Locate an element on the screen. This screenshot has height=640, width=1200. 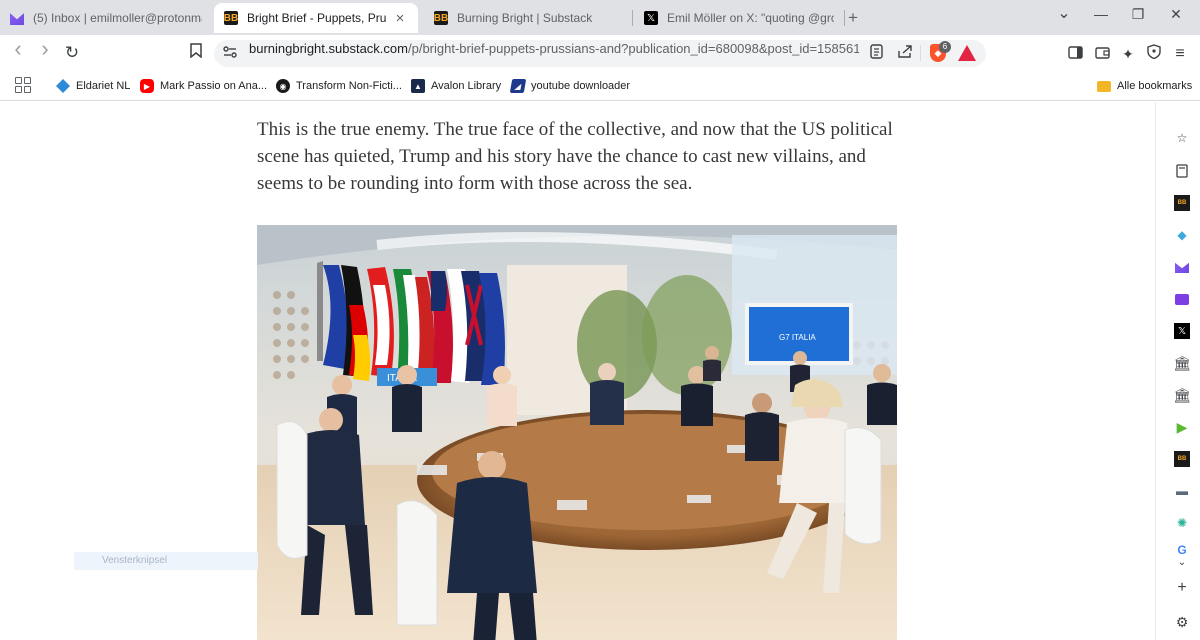
avalon-icon: ▲ is located at coordinates (418, 86).